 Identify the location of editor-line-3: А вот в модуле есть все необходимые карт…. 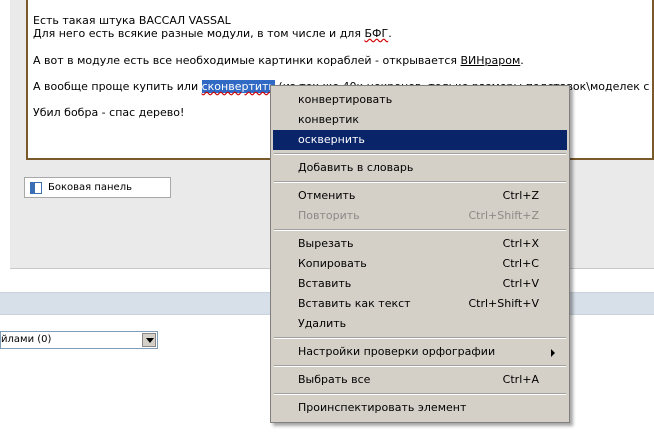
(278, 60).